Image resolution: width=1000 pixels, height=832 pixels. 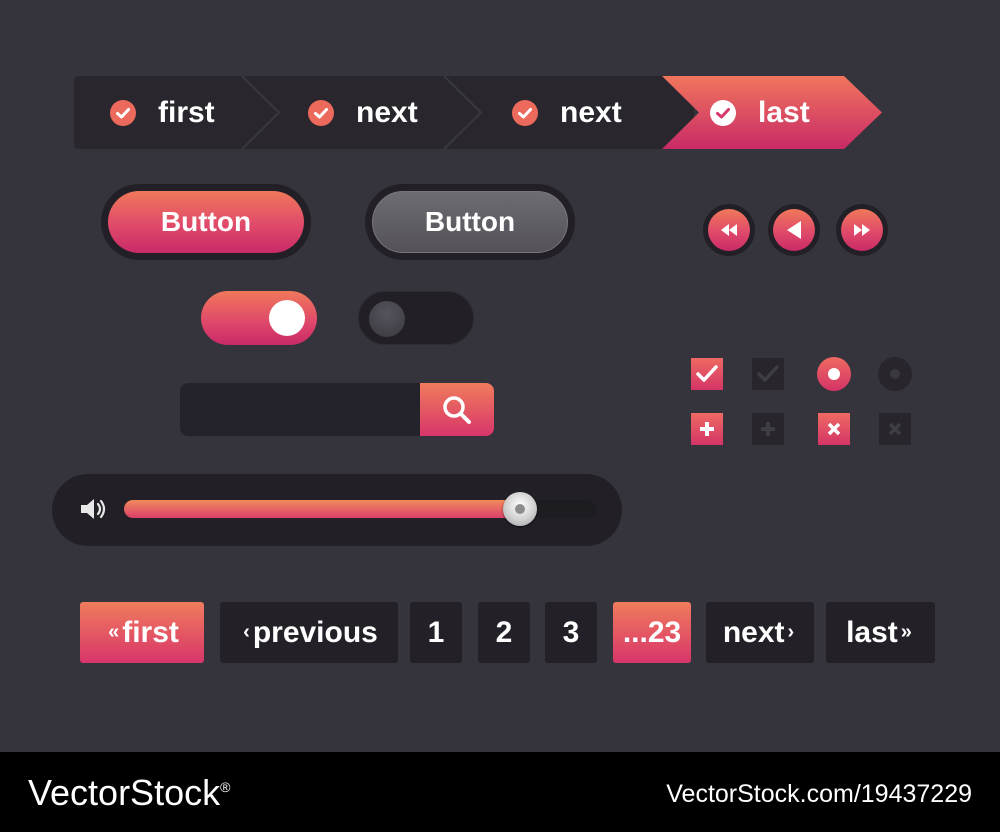 I want to click on pagination-page-2: 2, so click(x=504, y=632).